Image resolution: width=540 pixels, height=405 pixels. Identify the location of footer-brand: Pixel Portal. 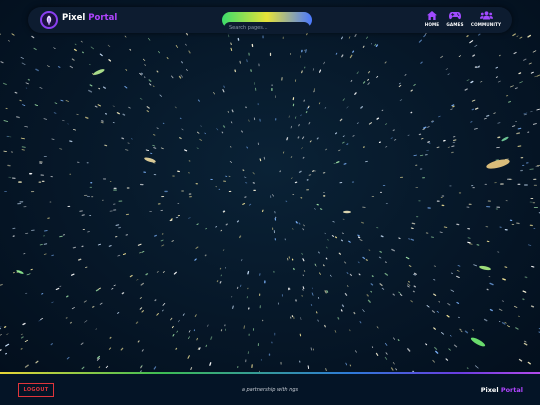
(502, 390).